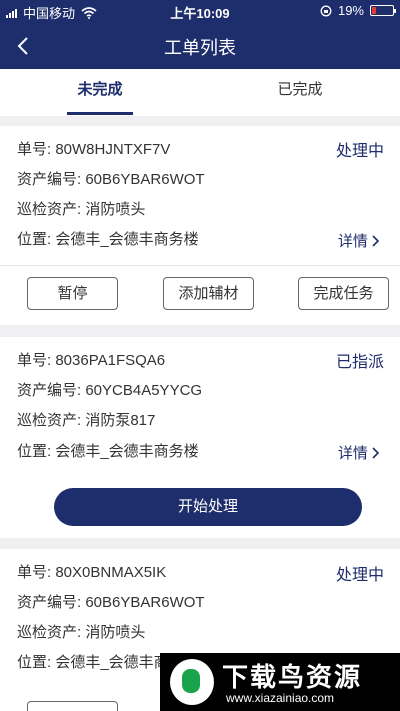 This screenshot has height=711, width=400. I want to click on asset-row: 巡检资产: 消防泵817, so click(86, 420).